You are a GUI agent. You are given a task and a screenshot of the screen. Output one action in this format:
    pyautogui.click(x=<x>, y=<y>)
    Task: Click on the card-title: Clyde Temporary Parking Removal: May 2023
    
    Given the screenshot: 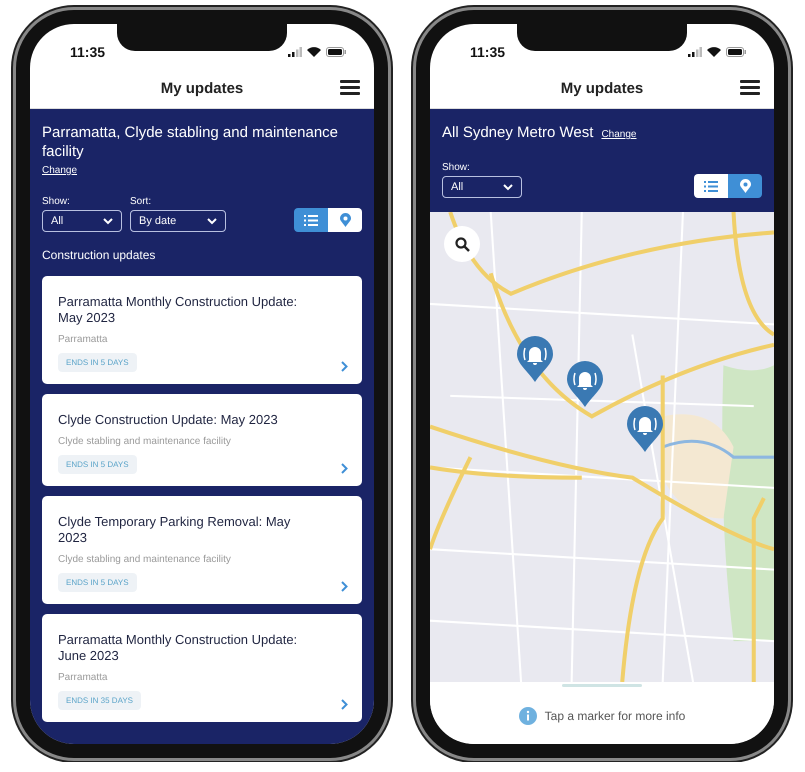 What is the action you would take?
    pyautogui.click(x=175, y=530)
    